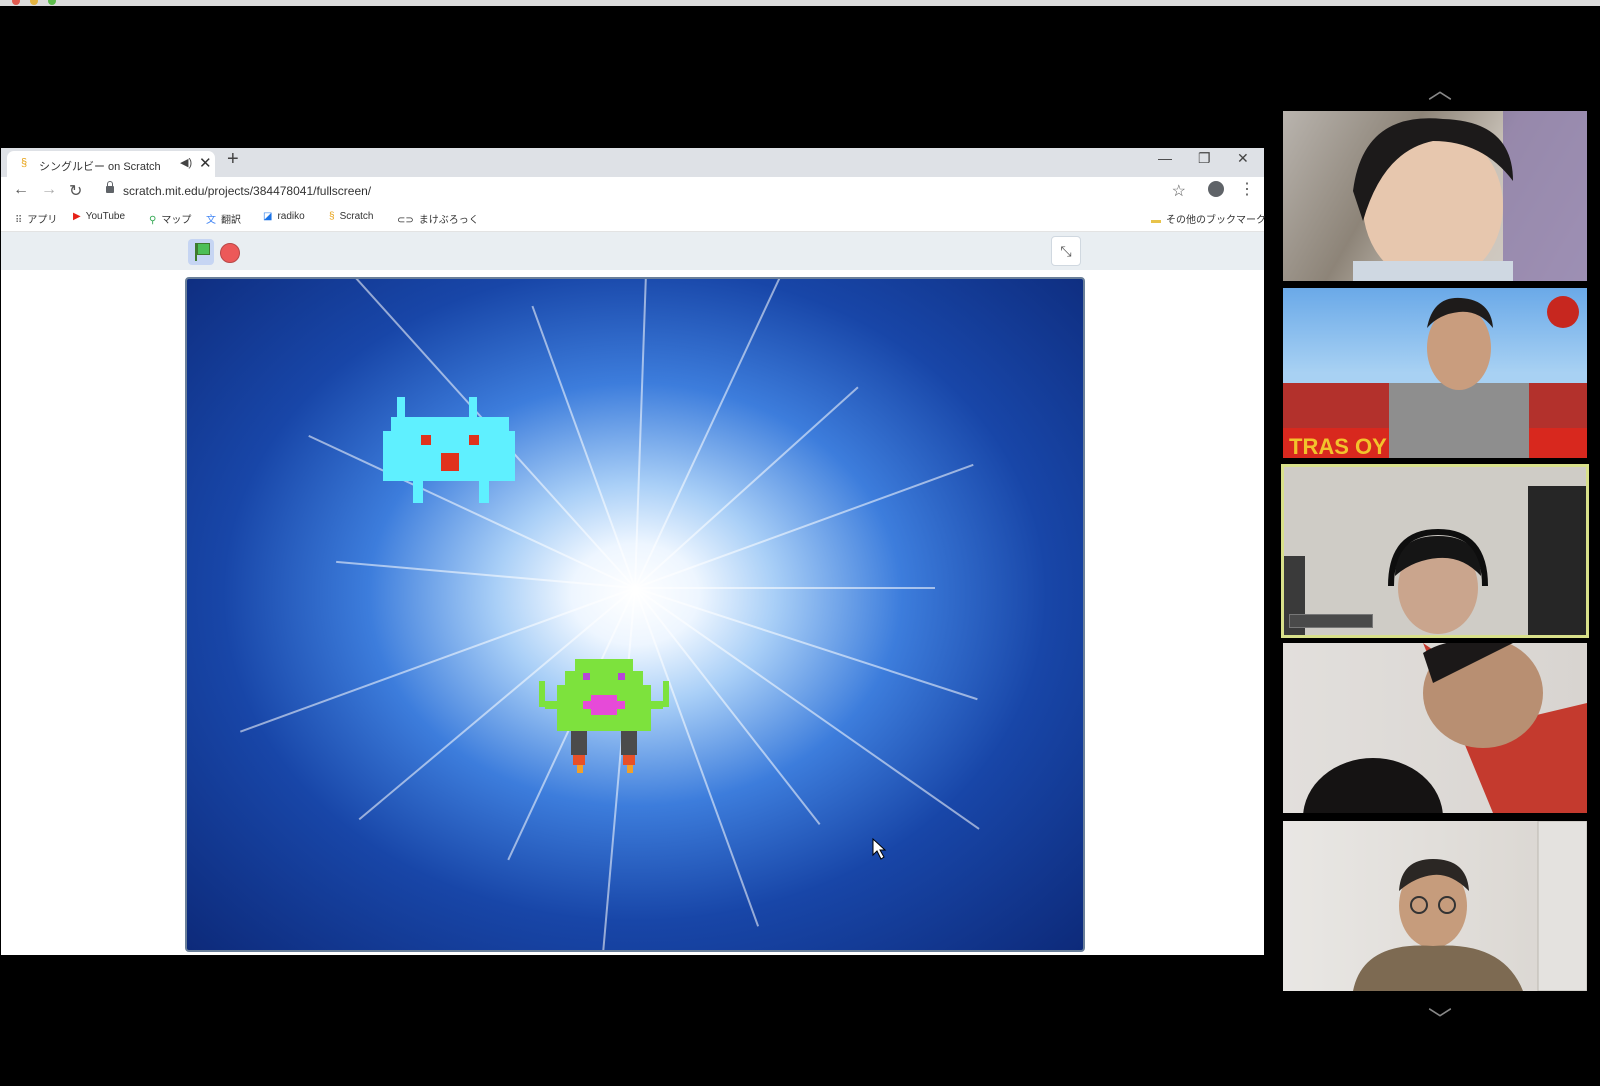 This screenshot has width=1600, height=1086. What do you see at coordinates (268, 216) in the screenshot?
I see `radiko-icon: ◪` at bounding box center [268, 216].